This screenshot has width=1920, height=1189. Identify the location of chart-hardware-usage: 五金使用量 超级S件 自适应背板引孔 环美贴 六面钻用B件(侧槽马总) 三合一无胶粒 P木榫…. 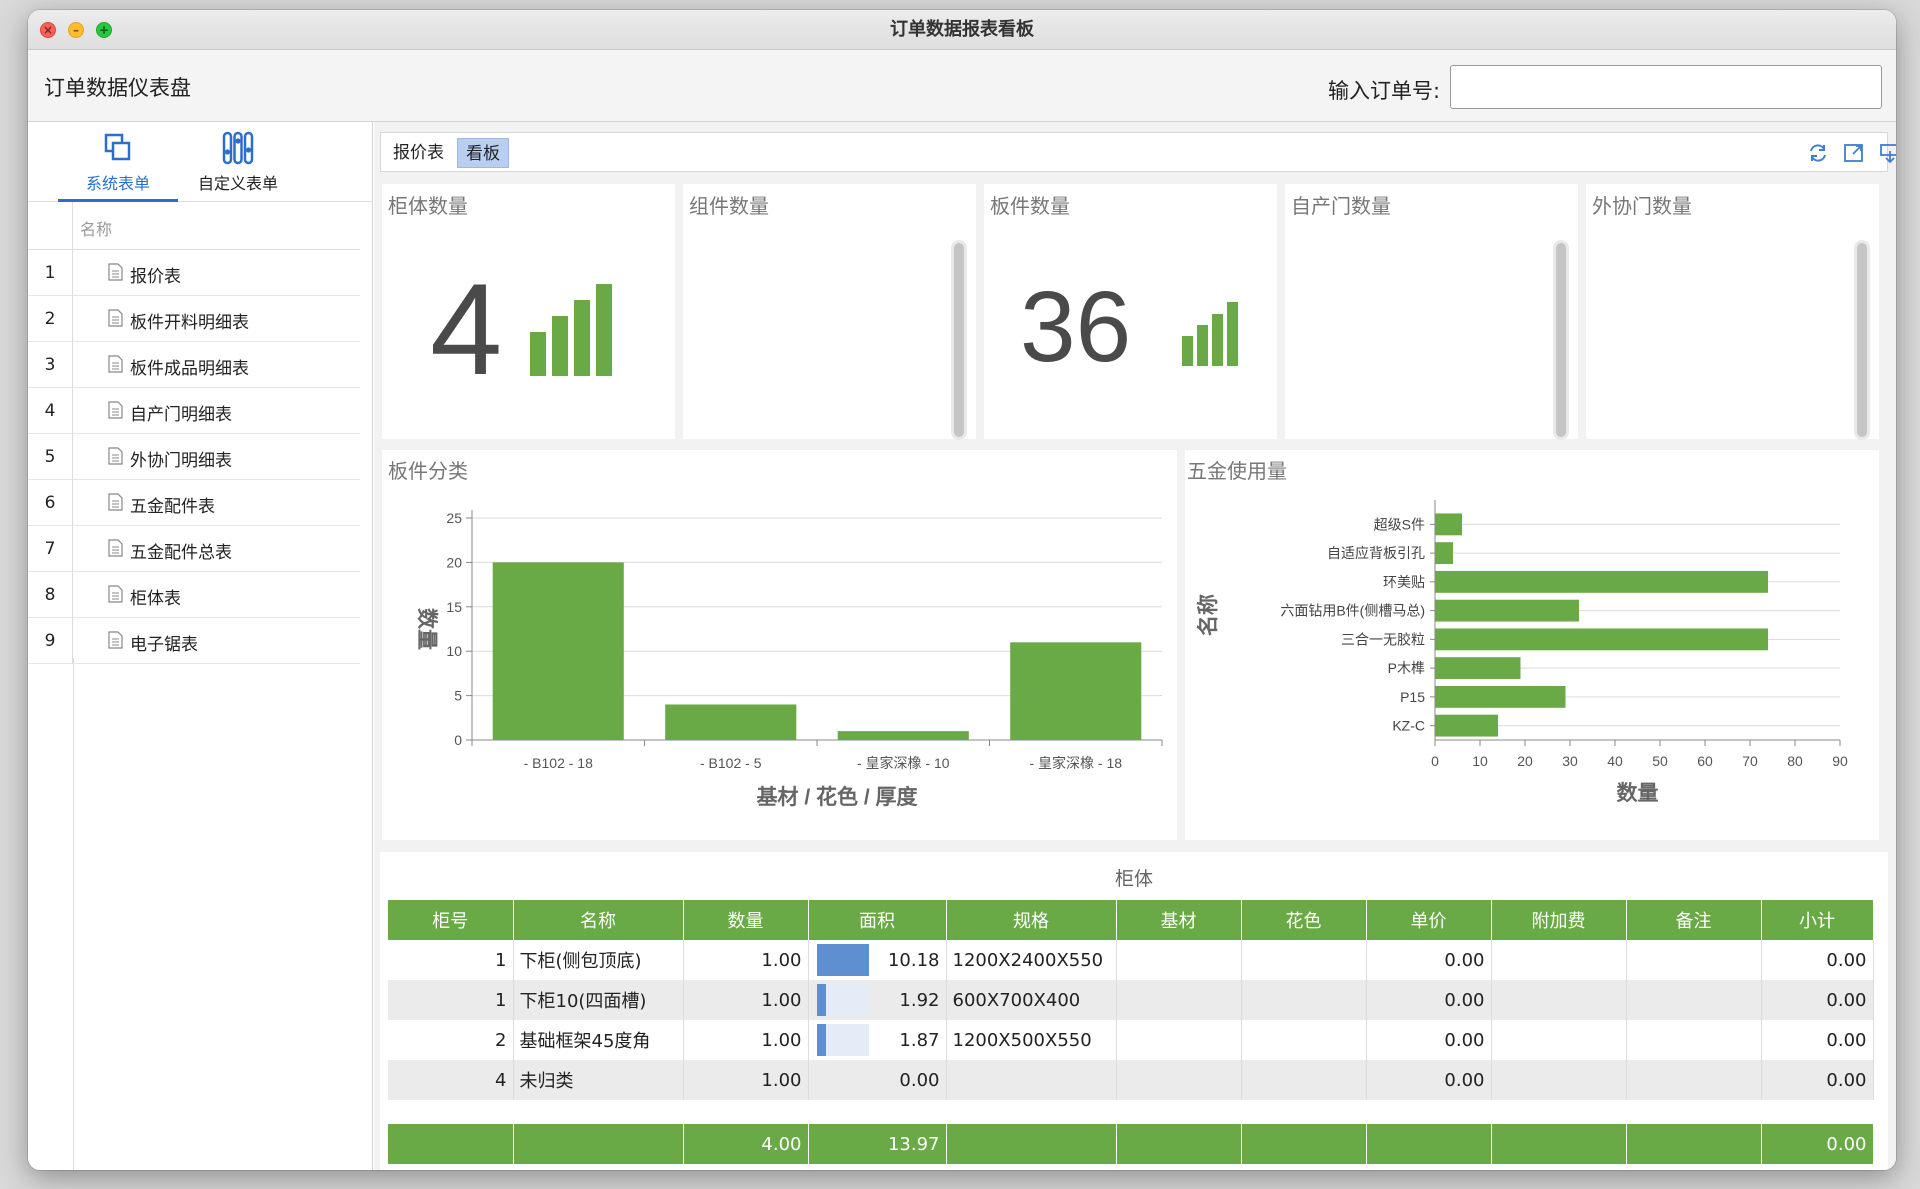
(1532, 645).